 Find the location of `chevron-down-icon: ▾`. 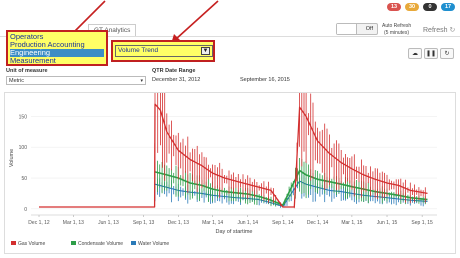

chevron-down-icon: ▾ is located at coordinates (141, 81).